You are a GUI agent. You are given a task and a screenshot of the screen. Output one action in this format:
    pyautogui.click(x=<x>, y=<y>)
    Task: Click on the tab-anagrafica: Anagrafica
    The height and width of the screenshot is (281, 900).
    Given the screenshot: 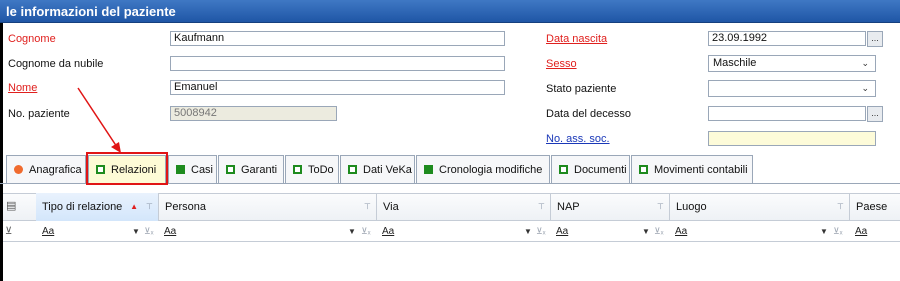 What is the action you would take?
    pyautogui.click(x=46, y=169)
    